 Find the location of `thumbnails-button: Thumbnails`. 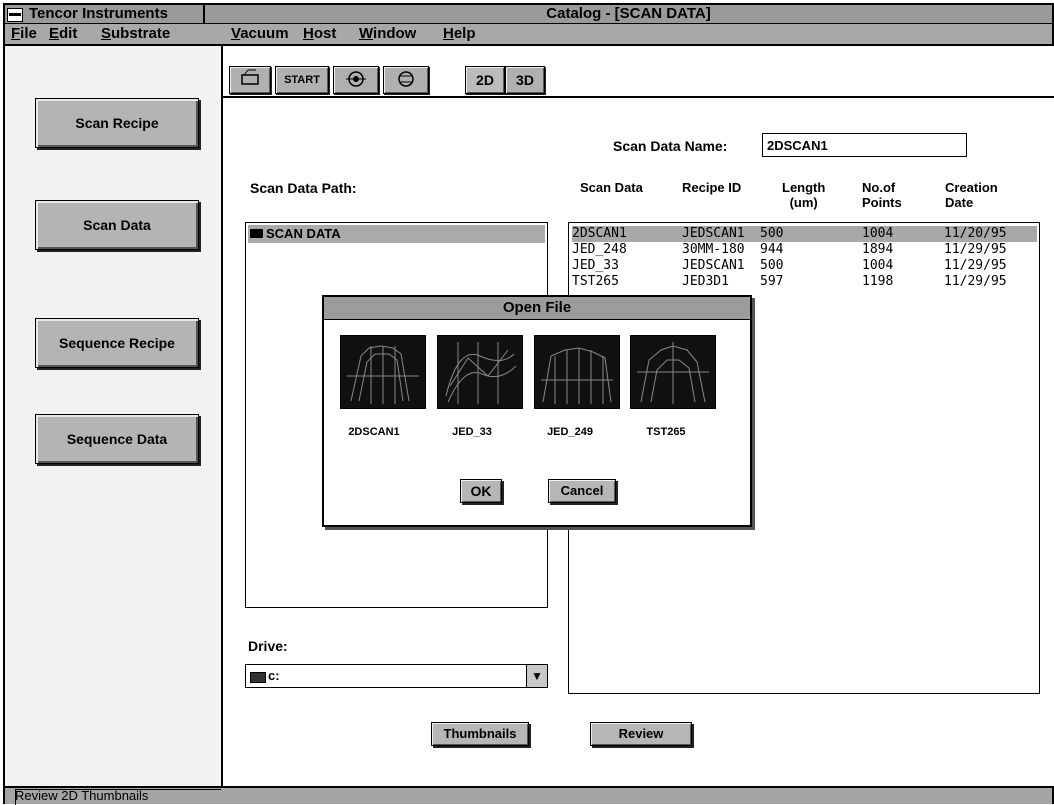

thumbnails-button: Thumbnails is located at coordinates (480, 734).